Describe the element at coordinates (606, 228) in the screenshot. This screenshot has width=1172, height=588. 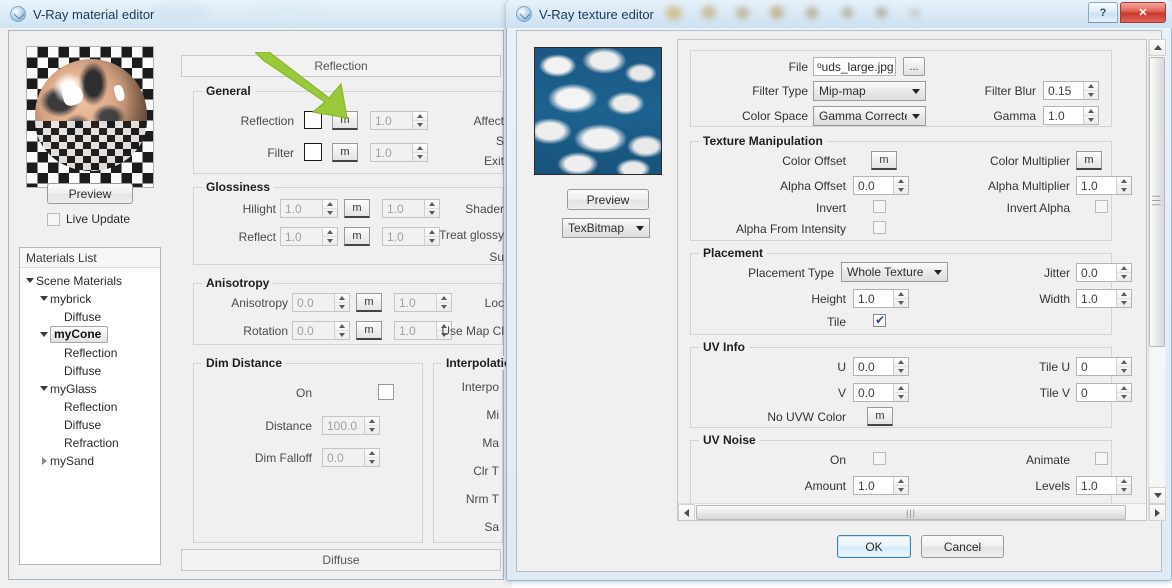
I see `texture-type-combo: TexBitmap` at that location.